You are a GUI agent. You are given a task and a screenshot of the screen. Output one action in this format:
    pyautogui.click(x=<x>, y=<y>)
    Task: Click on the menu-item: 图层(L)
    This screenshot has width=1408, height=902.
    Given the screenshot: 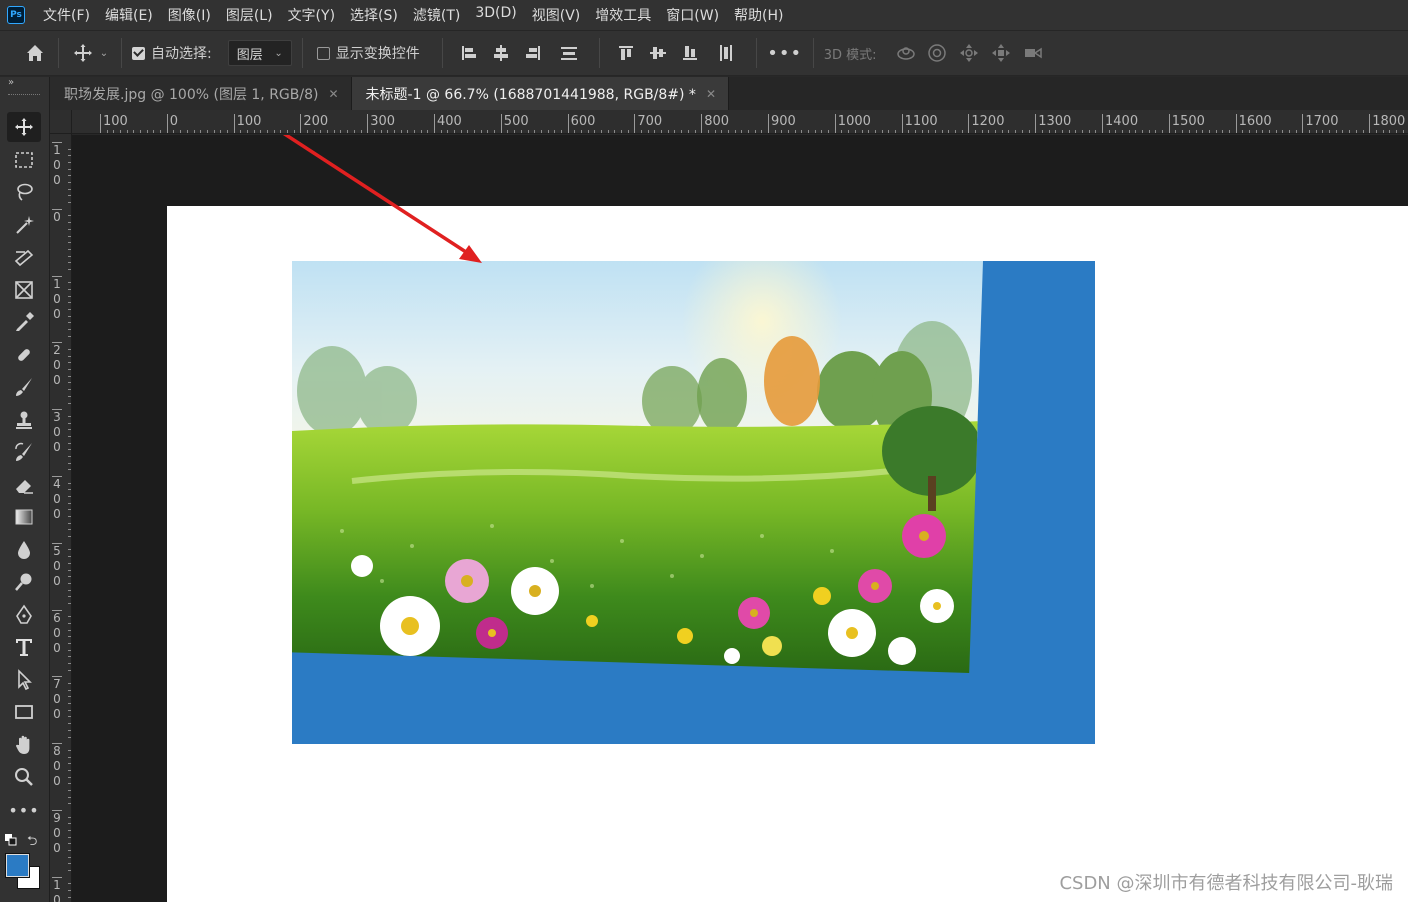 What is the action you would take?
    pyautogui.click(x=249, y=15)
    